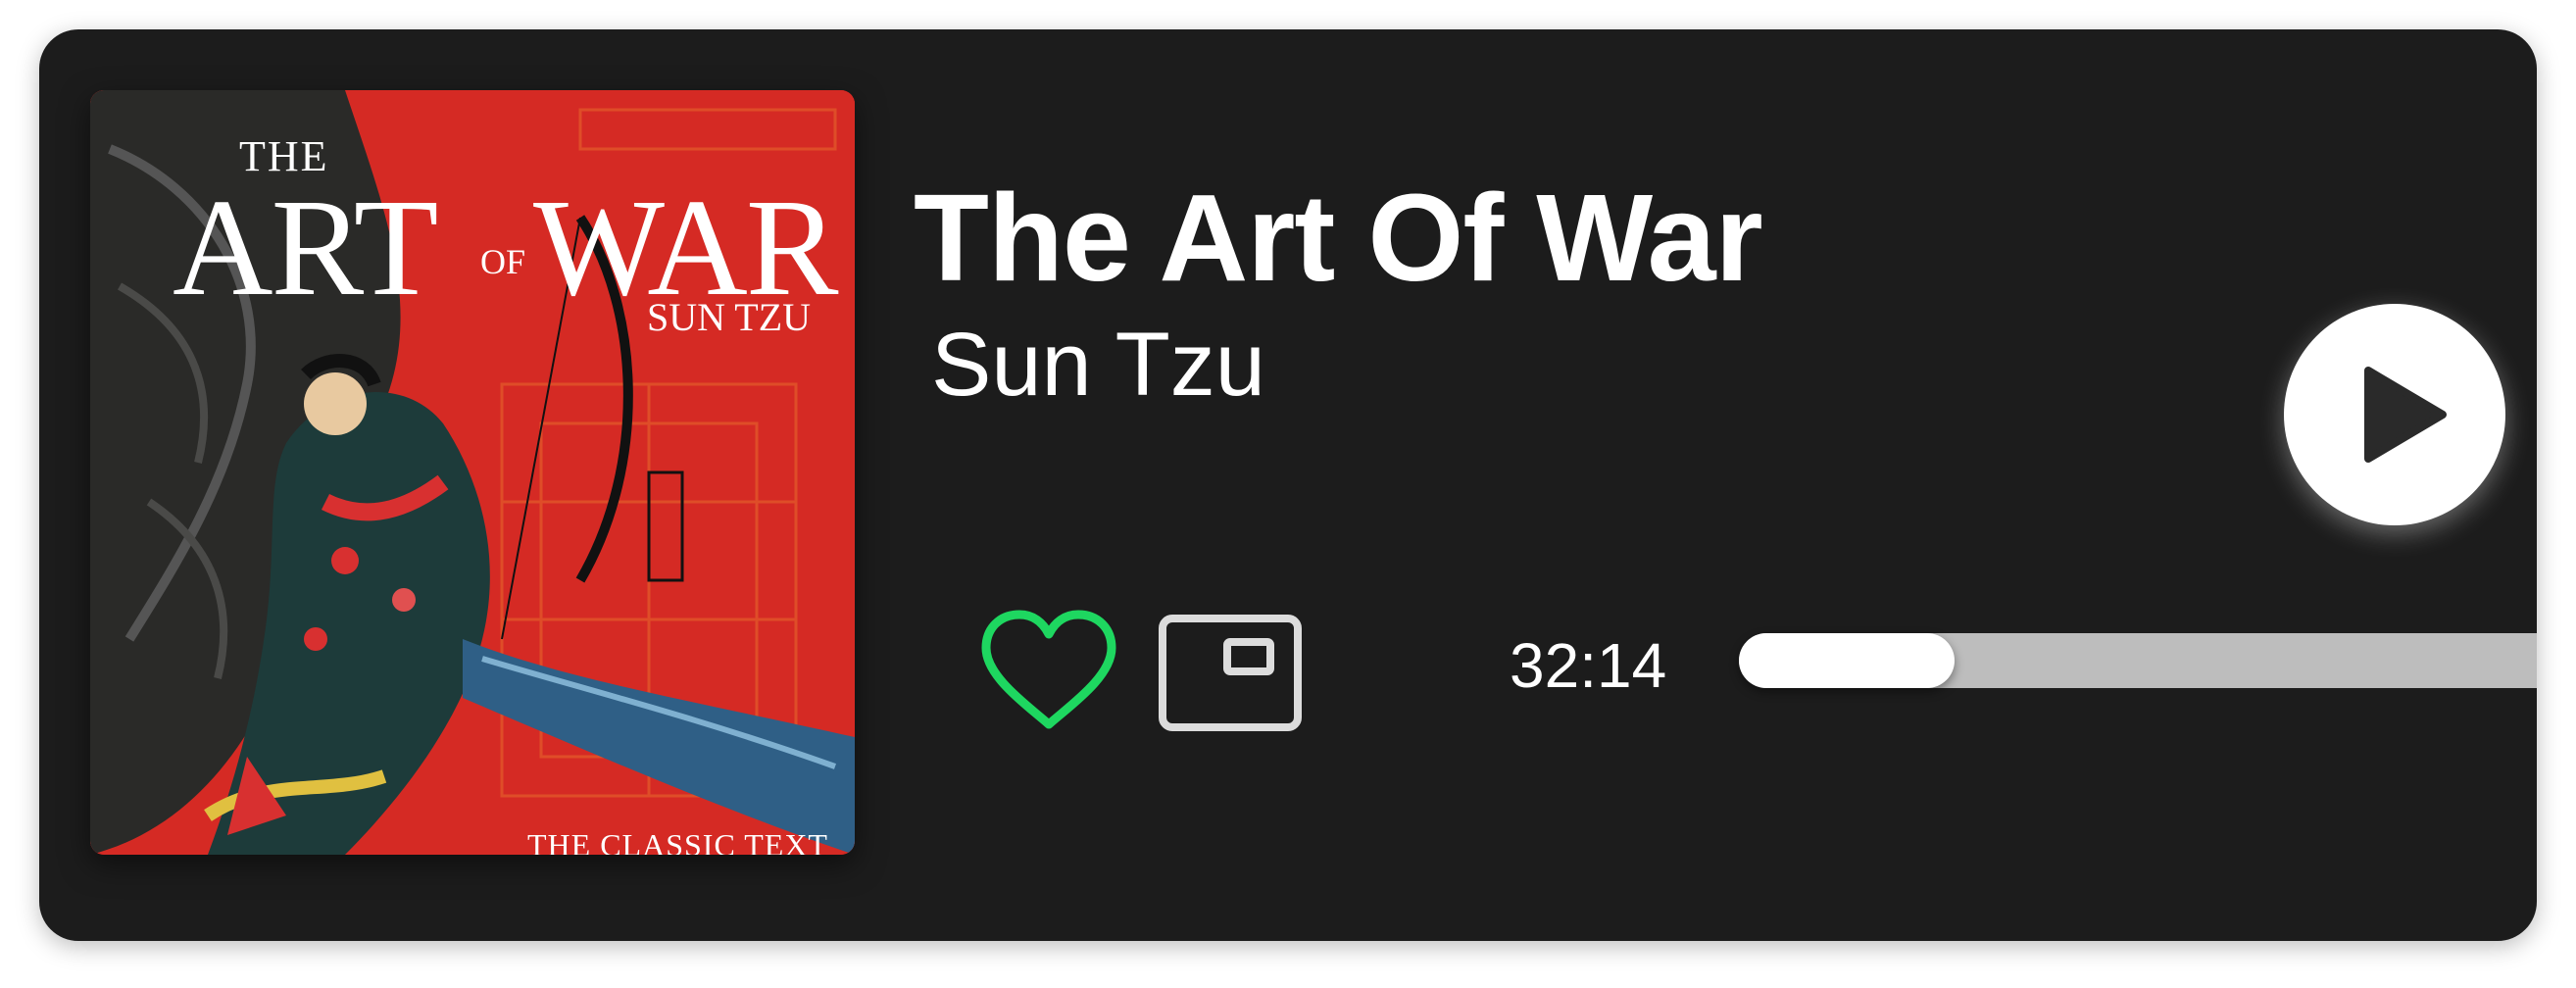 The image size is (2576, 988). Describe the element at coordinates (2138, 660) in the screenshot. I see `progress-bar` at that location.